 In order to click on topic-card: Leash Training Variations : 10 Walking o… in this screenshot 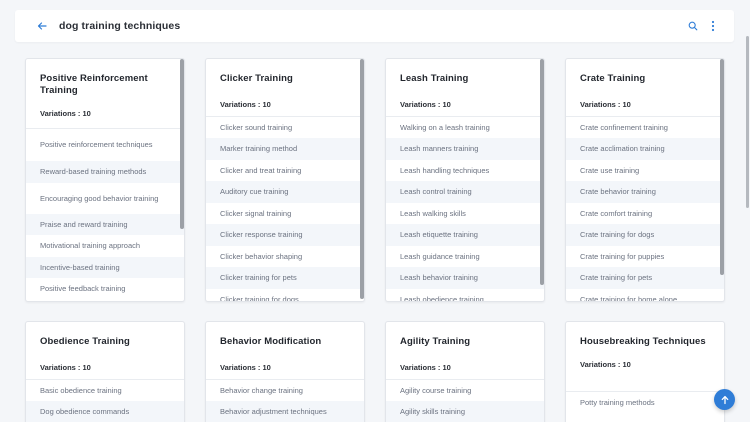, I will do `click(465, 180)`.